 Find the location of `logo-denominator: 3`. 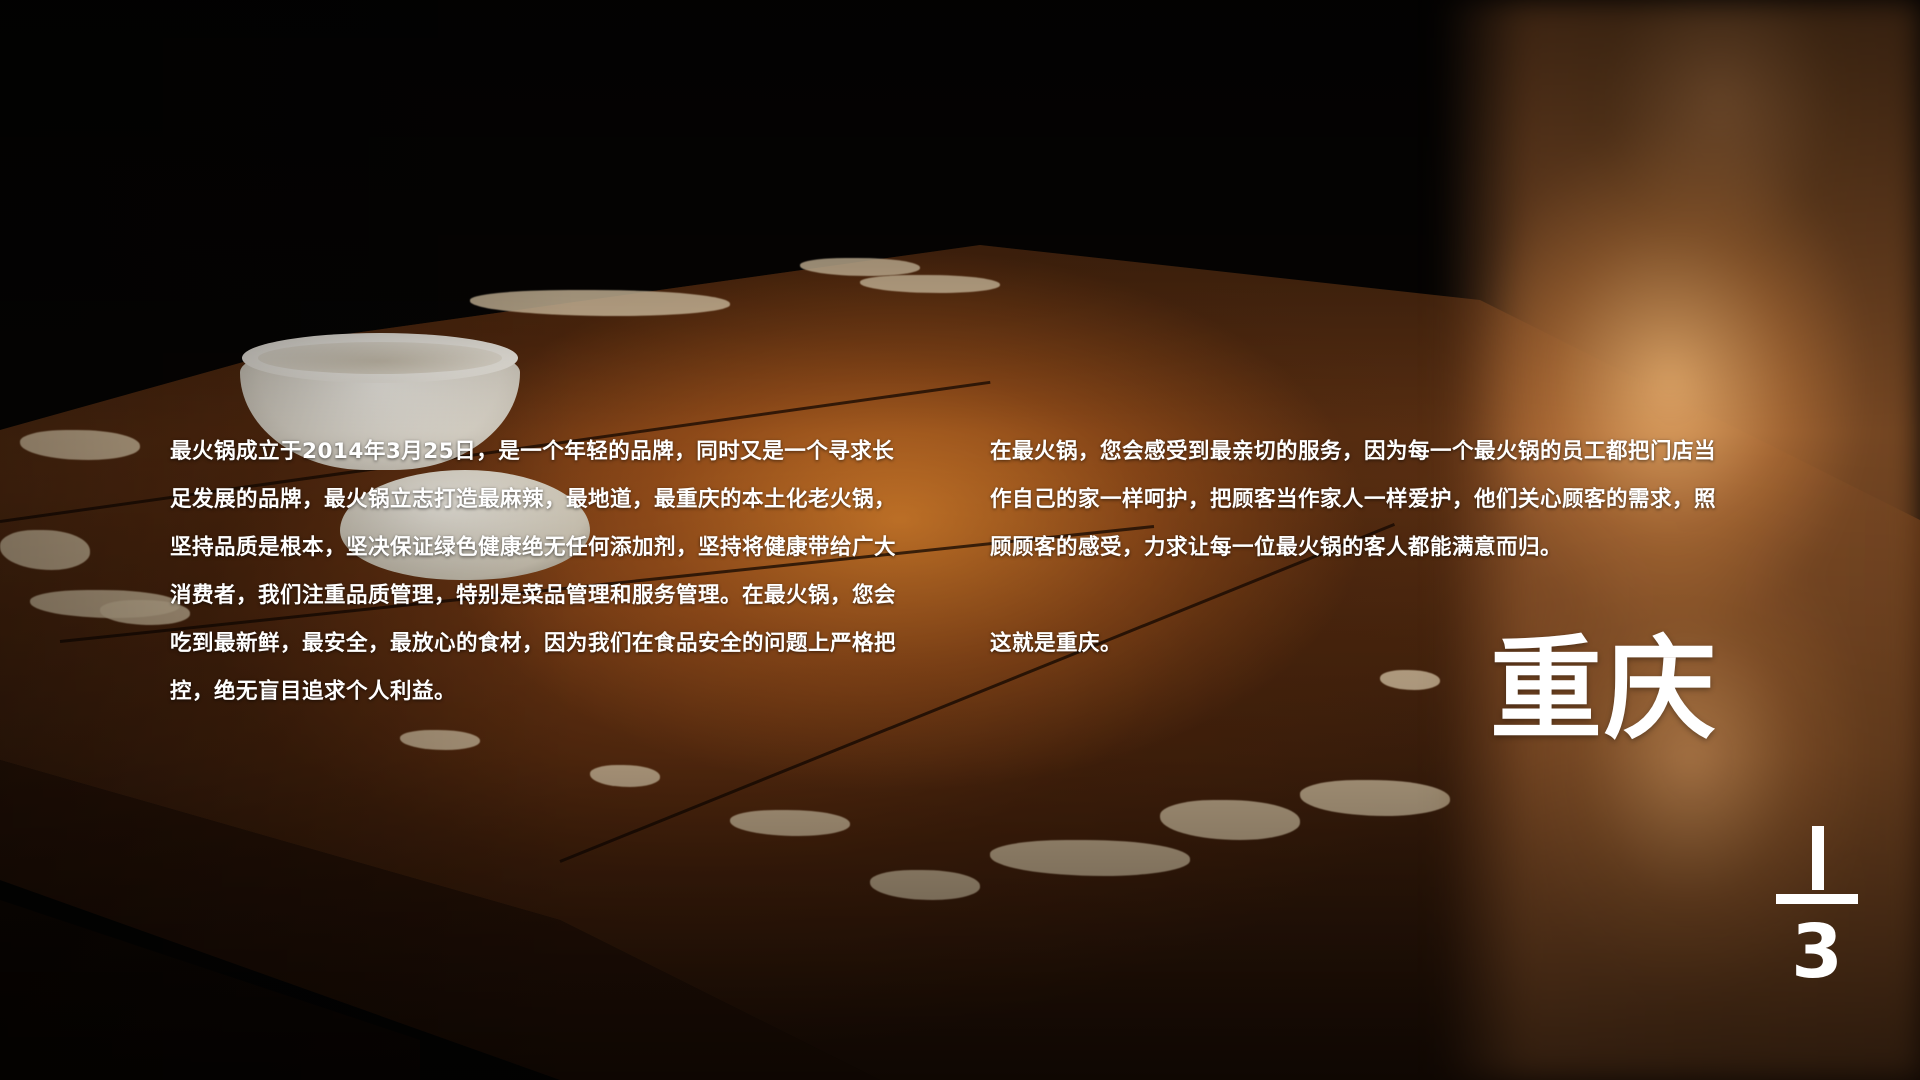

logo-denominator: 3 is located at coordinates (1817, 945).